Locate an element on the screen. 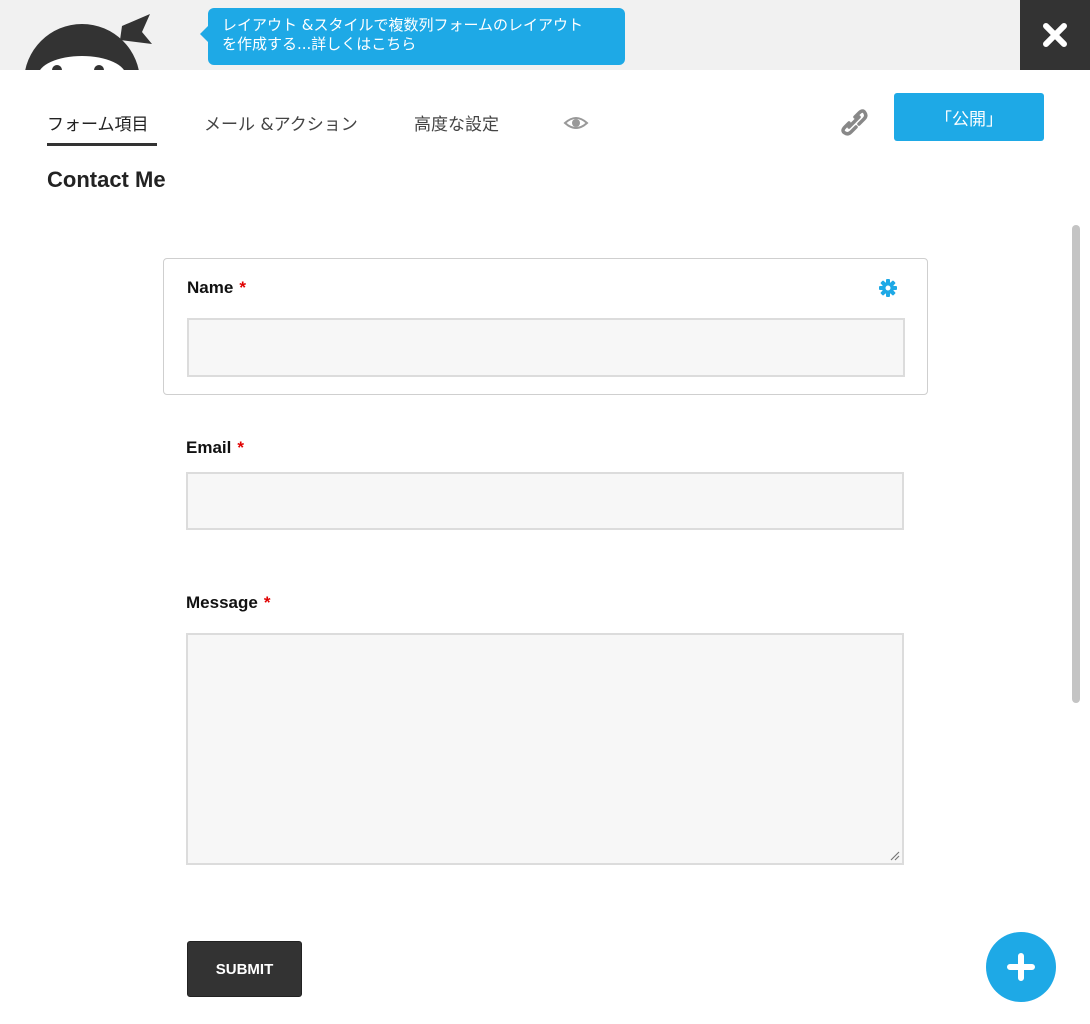 This screenshot has width=1090, height=1024. tab-form-fields: フォーム項目 is located at coordinates (102, 128).